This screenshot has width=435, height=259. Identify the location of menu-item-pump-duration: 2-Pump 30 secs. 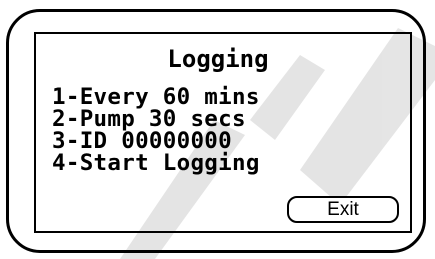
(222, 119).